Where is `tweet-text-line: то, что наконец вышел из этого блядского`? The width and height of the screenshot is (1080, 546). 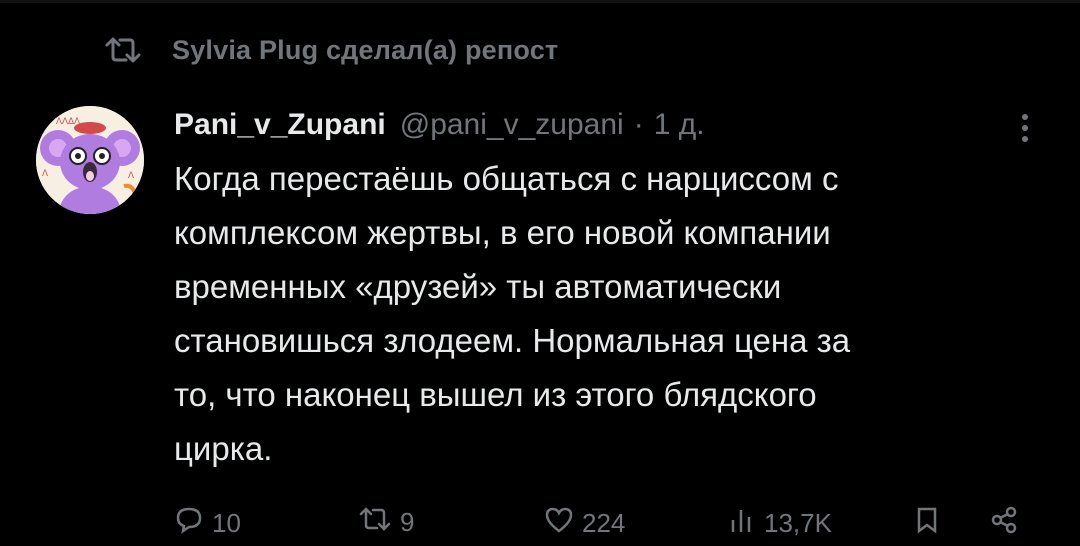
tweet-text-line: то, что наконец вышел из этого блядского is located at coordinates (495, 394).